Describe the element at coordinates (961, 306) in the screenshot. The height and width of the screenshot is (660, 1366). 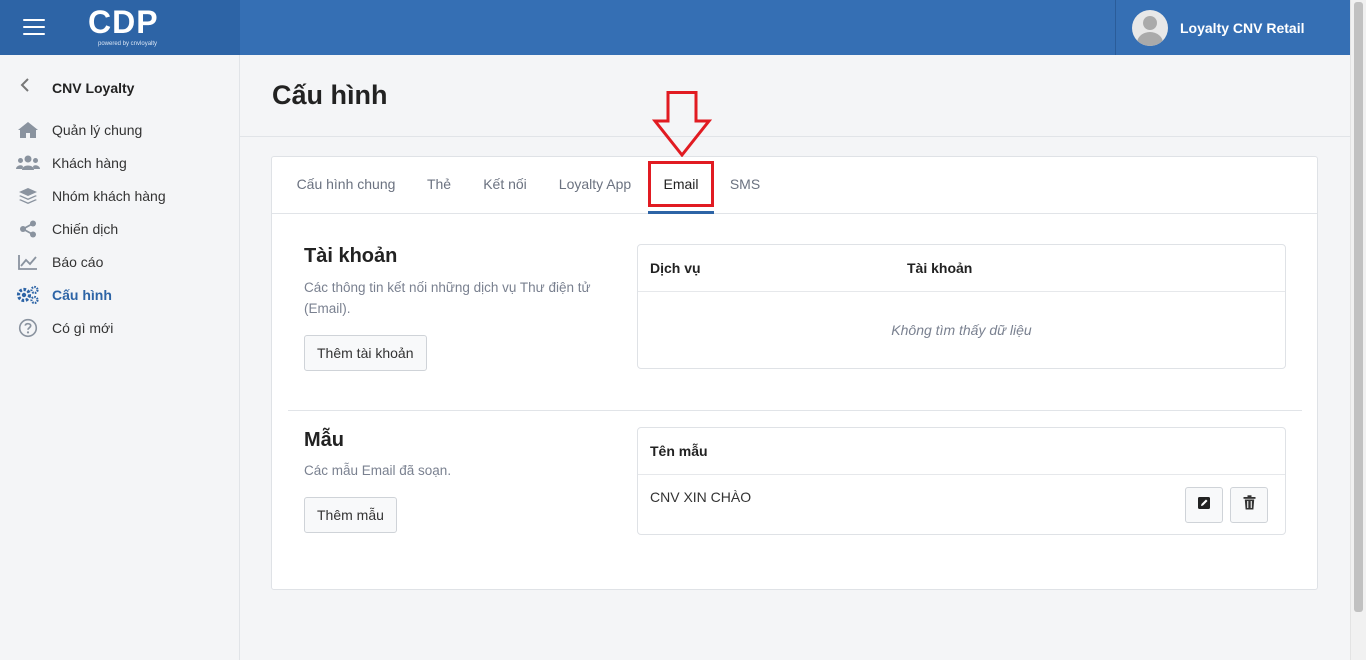
I see `account-table: Dịch vụ Tài khoản Không tìm thấy dữ liệu` at that location.